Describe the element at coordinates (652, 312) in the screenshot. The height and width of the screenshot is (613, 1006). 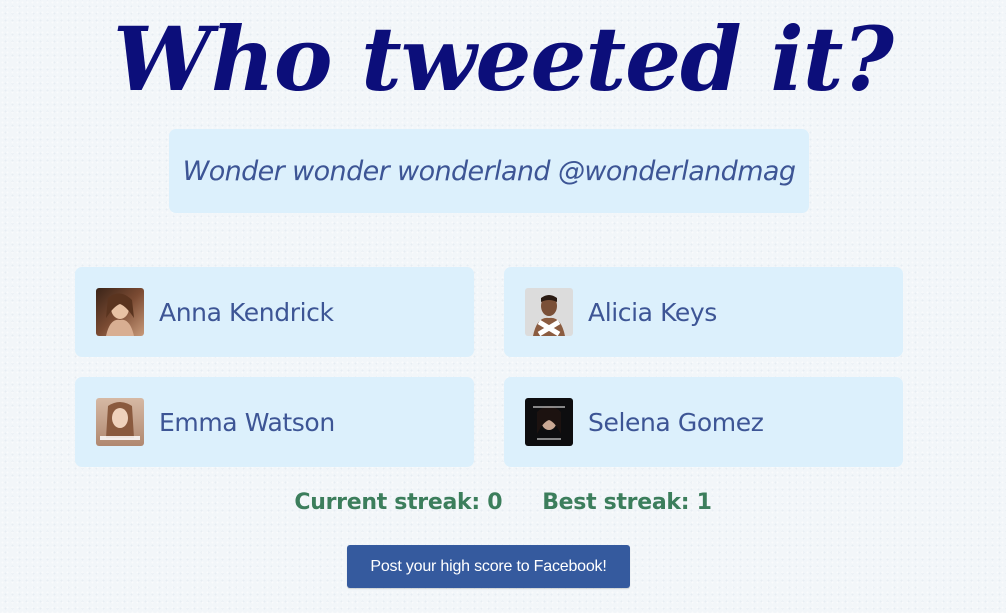
I see `choice-name: Alicia Keys` at that location.